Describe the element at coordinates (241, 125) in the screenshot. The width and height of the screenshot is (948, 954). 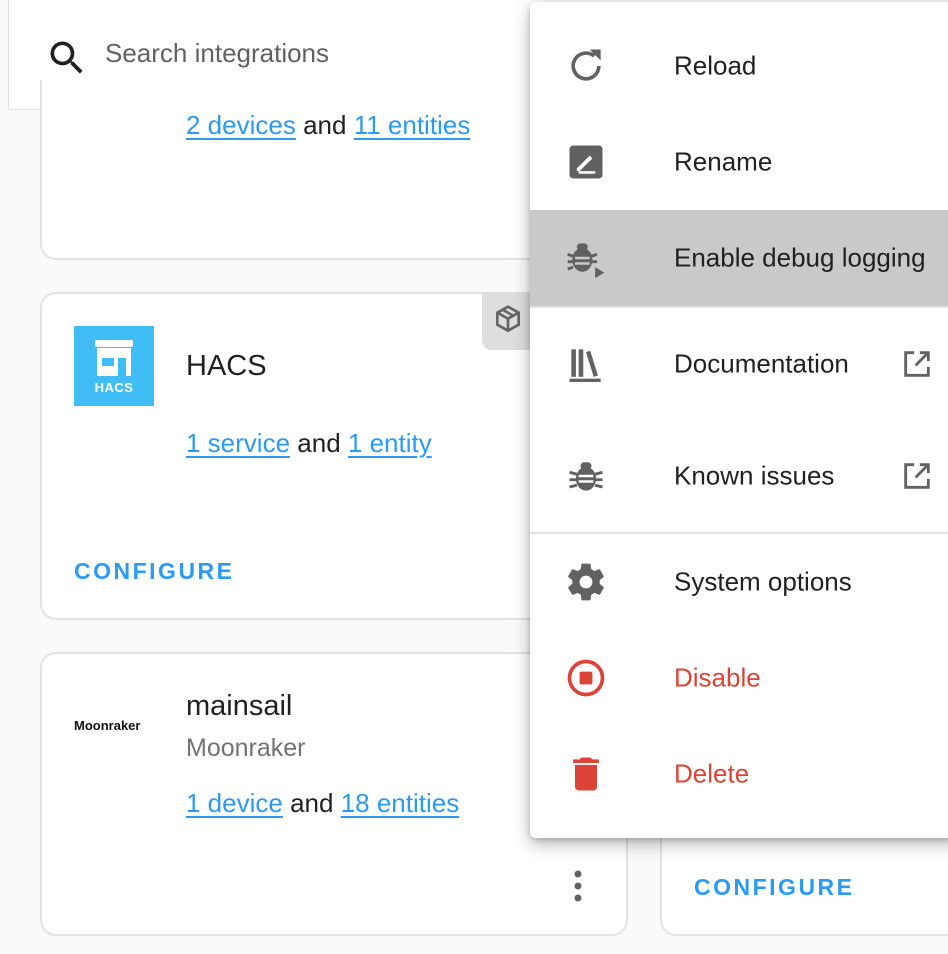
I see `devices-link: 2 devices` at that location.